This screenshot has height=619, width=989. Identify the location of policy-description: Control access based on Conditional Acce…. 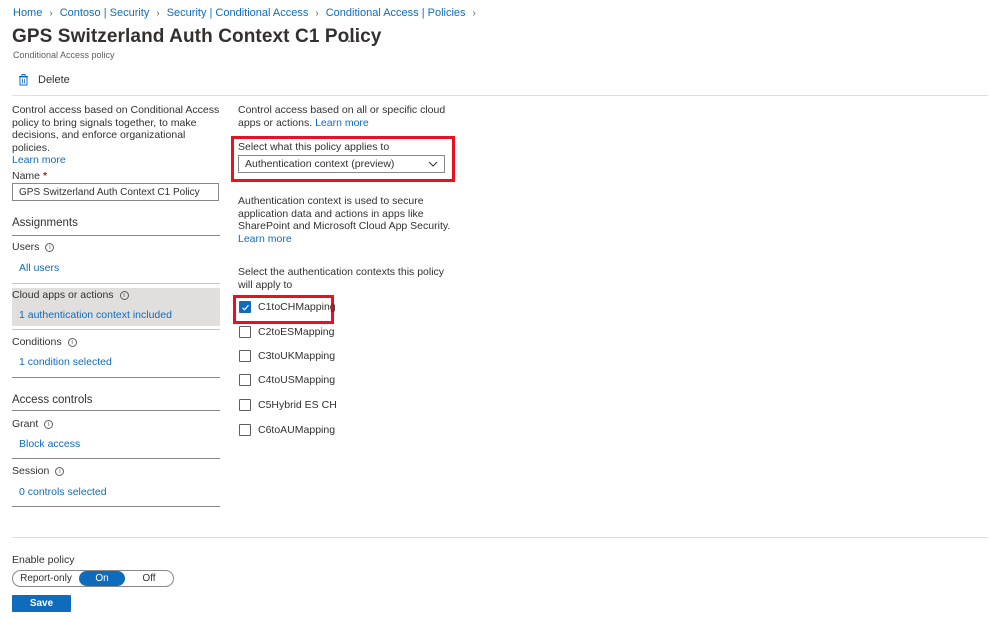
(117, 135).